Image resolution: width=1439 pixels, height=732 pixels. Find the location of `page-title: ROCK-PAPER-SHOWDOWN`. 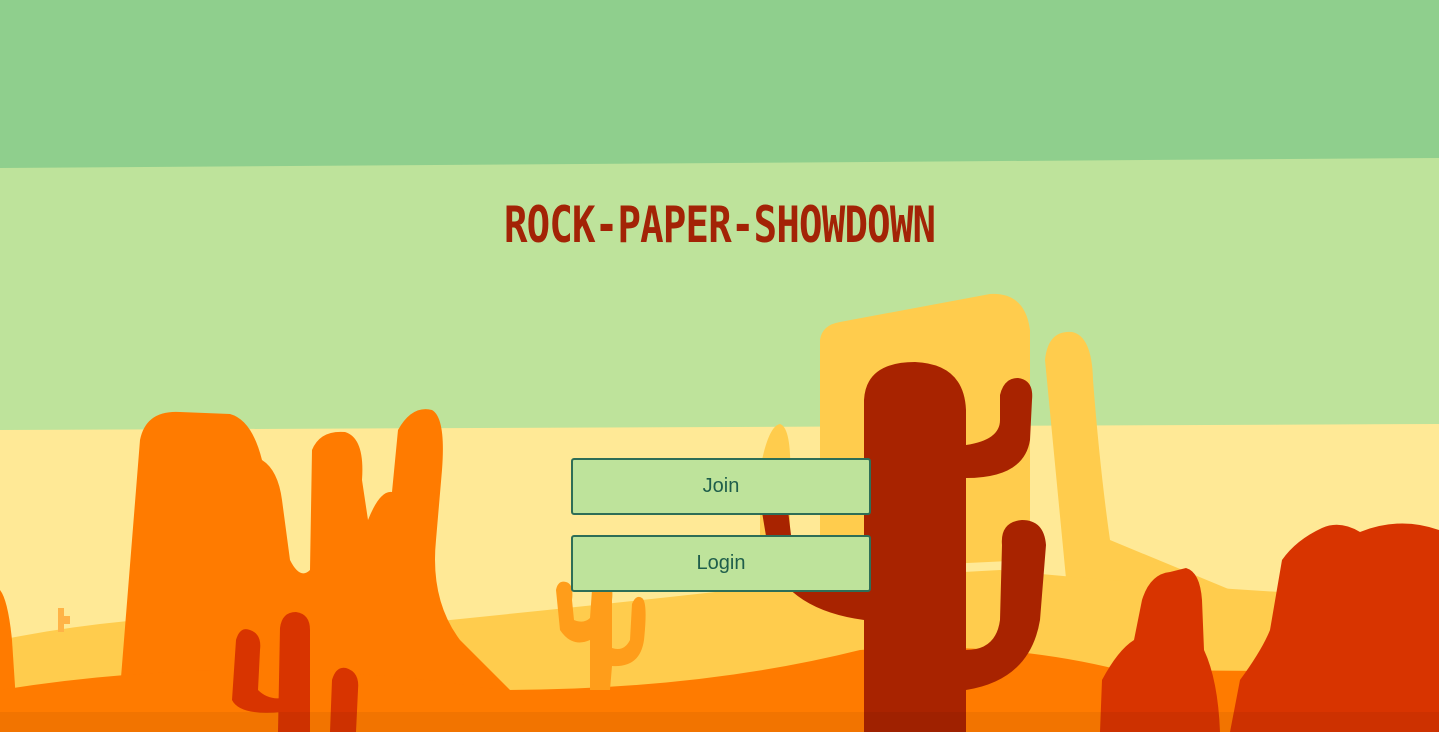

page-title: ROCK-PAPER-SHOWDOWN is located at coordinates (719, 225).